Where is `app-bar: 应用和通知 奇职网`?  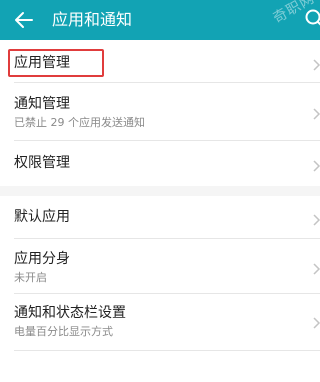 app-bar: 应用和通知 奇职网 is located at coordinates (160, 20).